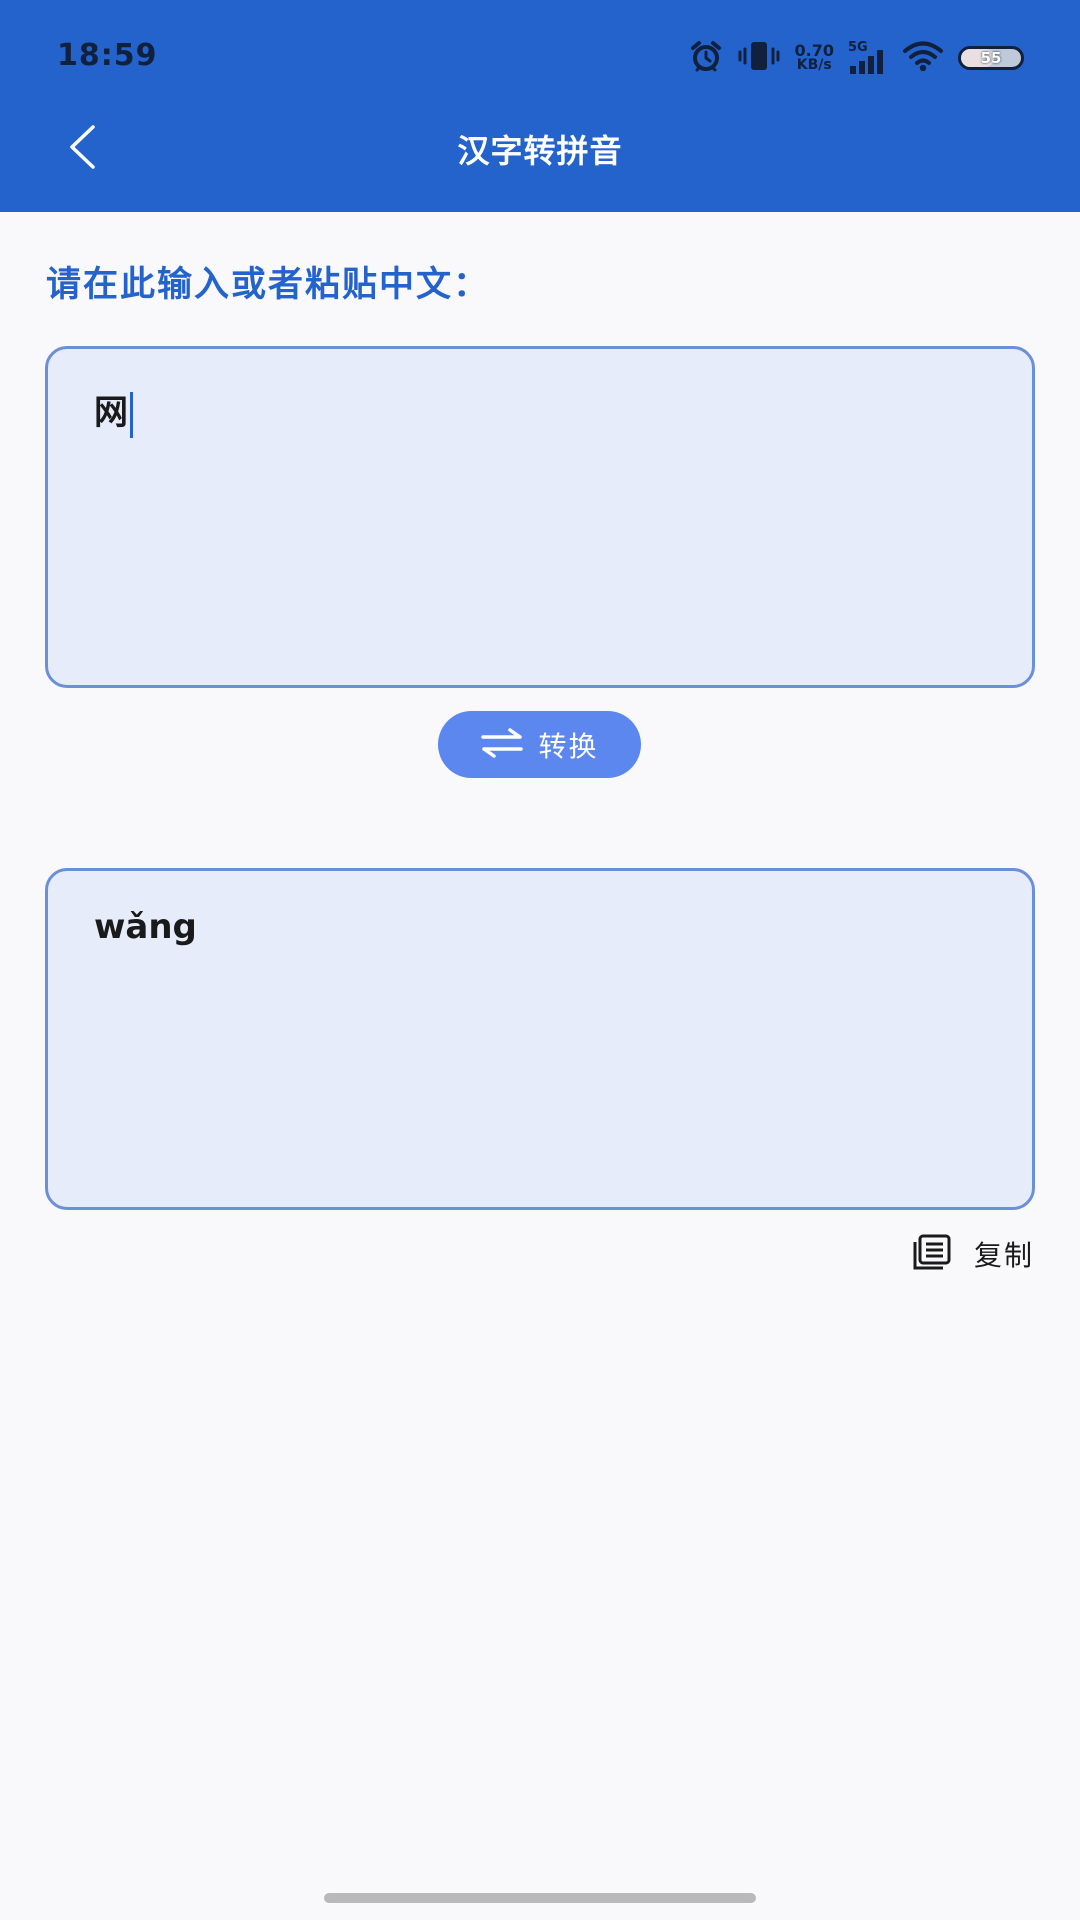 This screenshot has height=1920, width=1080. What do you see at coordinates (568, 746) in the screenshot?
I see `convert-button-label: 转换` at bounding box center [568, 746].